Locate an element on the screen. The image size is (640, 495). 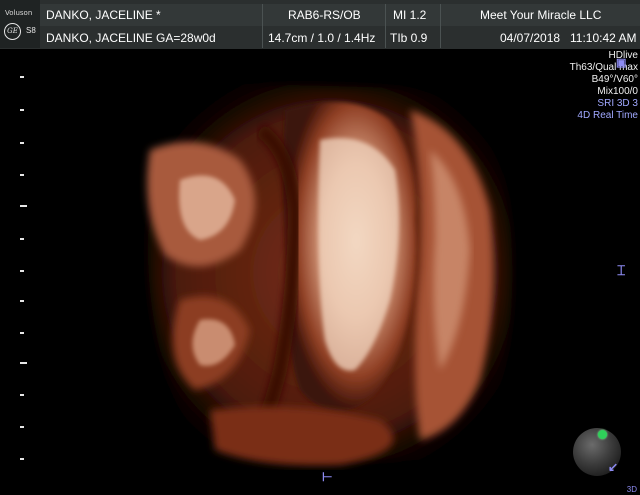
ge-logo-icon: GE is located at coordinates (12, 31).